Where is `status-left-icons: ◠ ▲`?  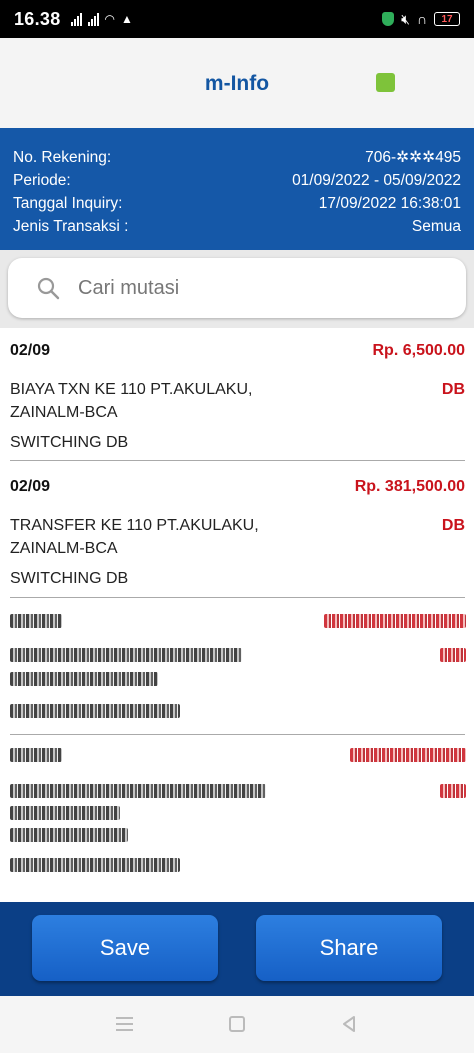 status-left-icons: ◠ ▲ is located at coordinates (101, 19).